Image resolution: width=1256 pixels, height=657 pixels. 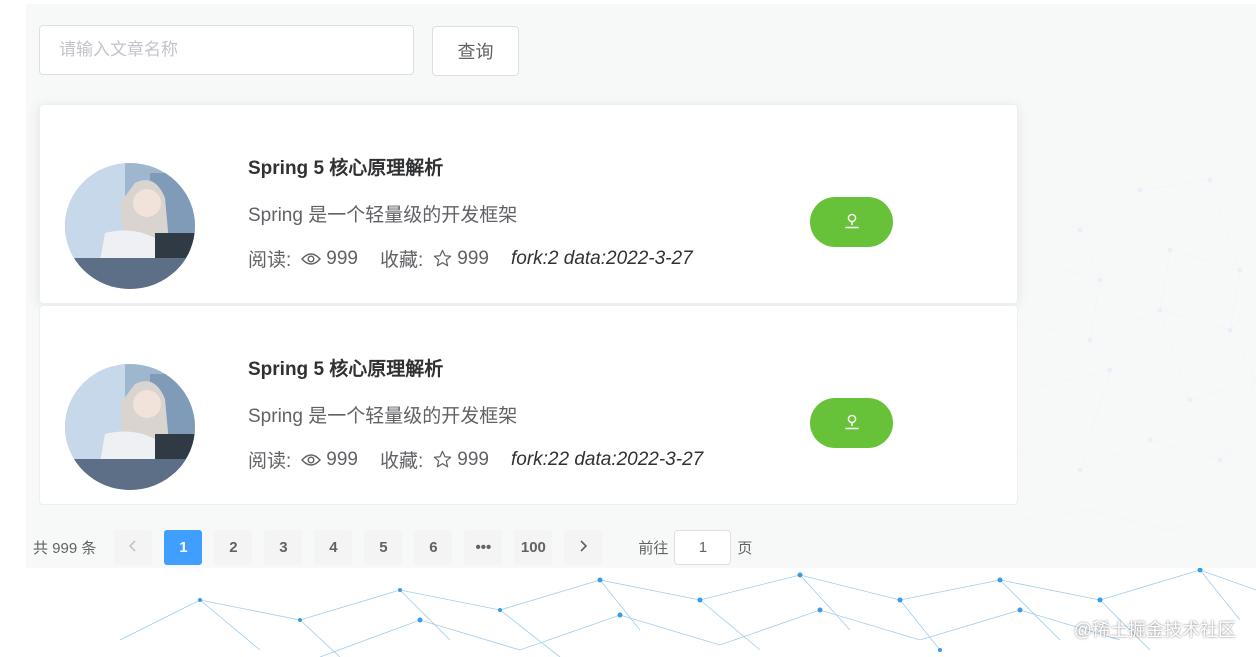 I want to click on page-button-2: 2, so click(x=233, y=547).